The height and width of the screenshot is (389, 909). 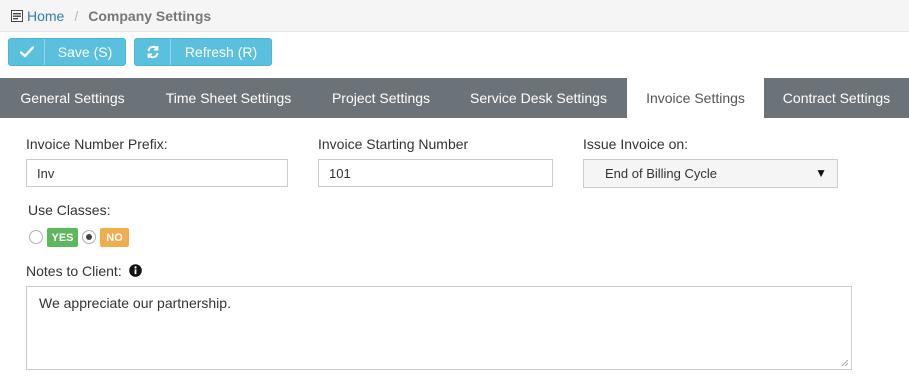 I want to click on notes-to-client-text: We appreciate our partnership., so click(x=135, y=303).